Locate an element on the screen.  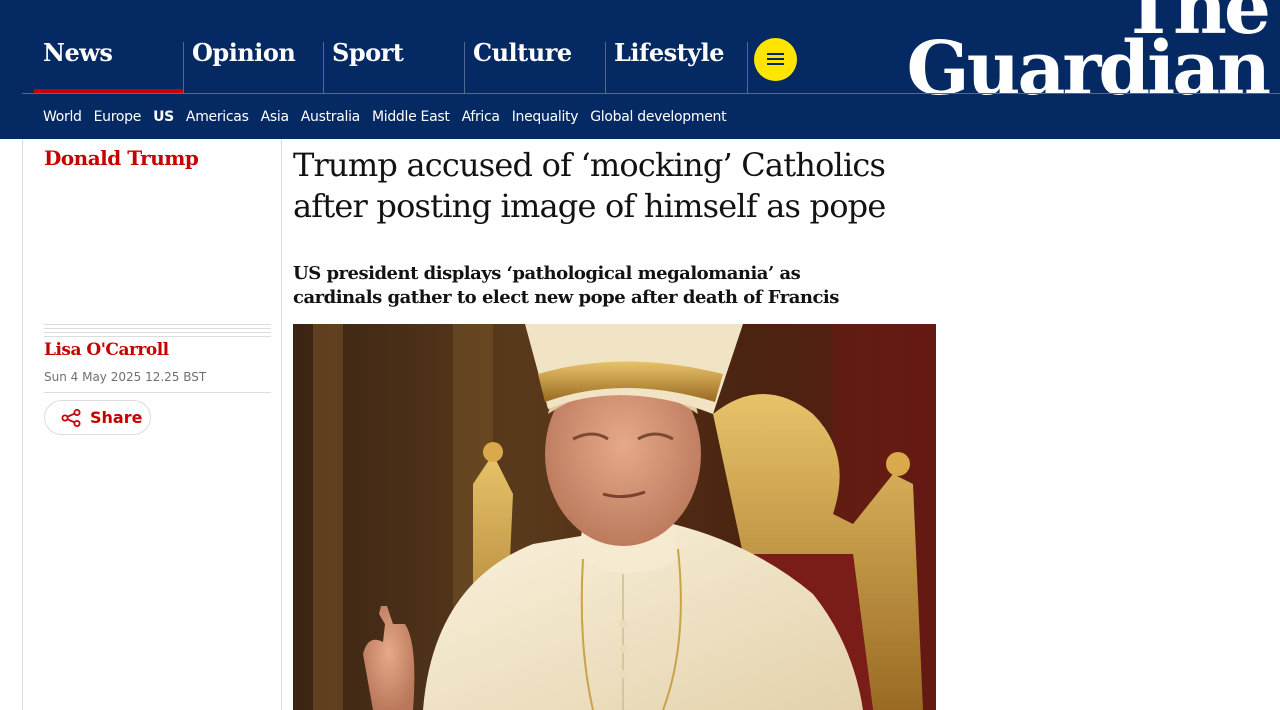
meta-rules is located at coordinates (157, 330).